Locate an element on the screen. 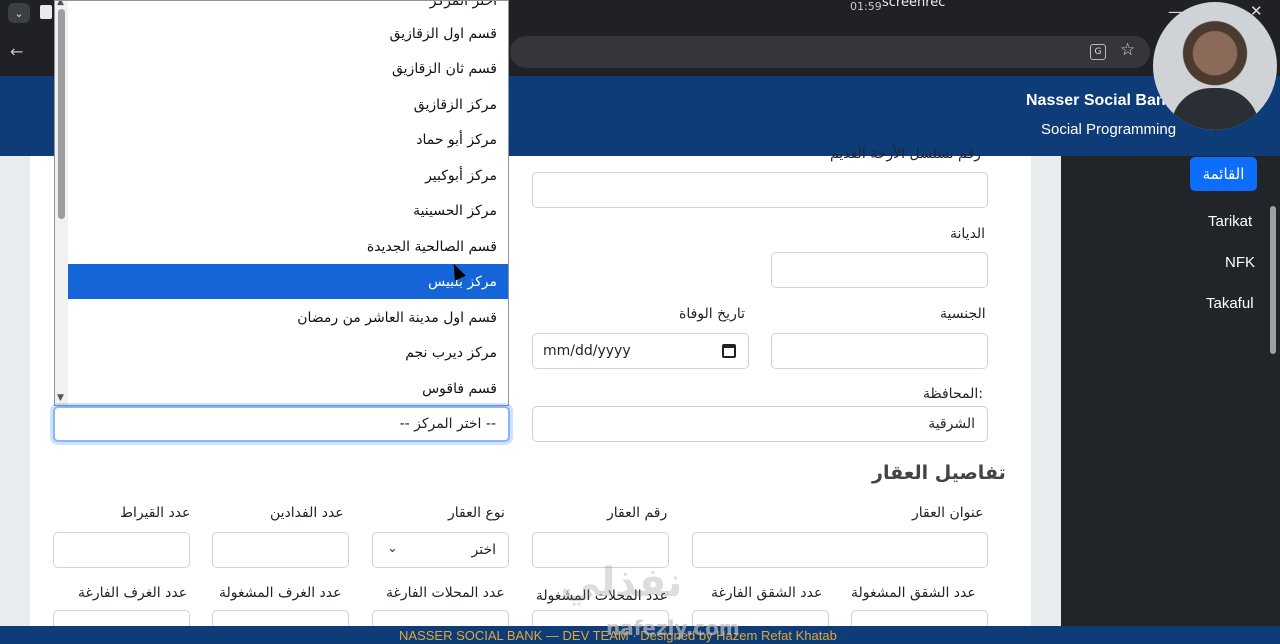 This screenshot has width=1280, height=644. dropdown-option: مركز الحسينية is located at coordinates (288, 211).